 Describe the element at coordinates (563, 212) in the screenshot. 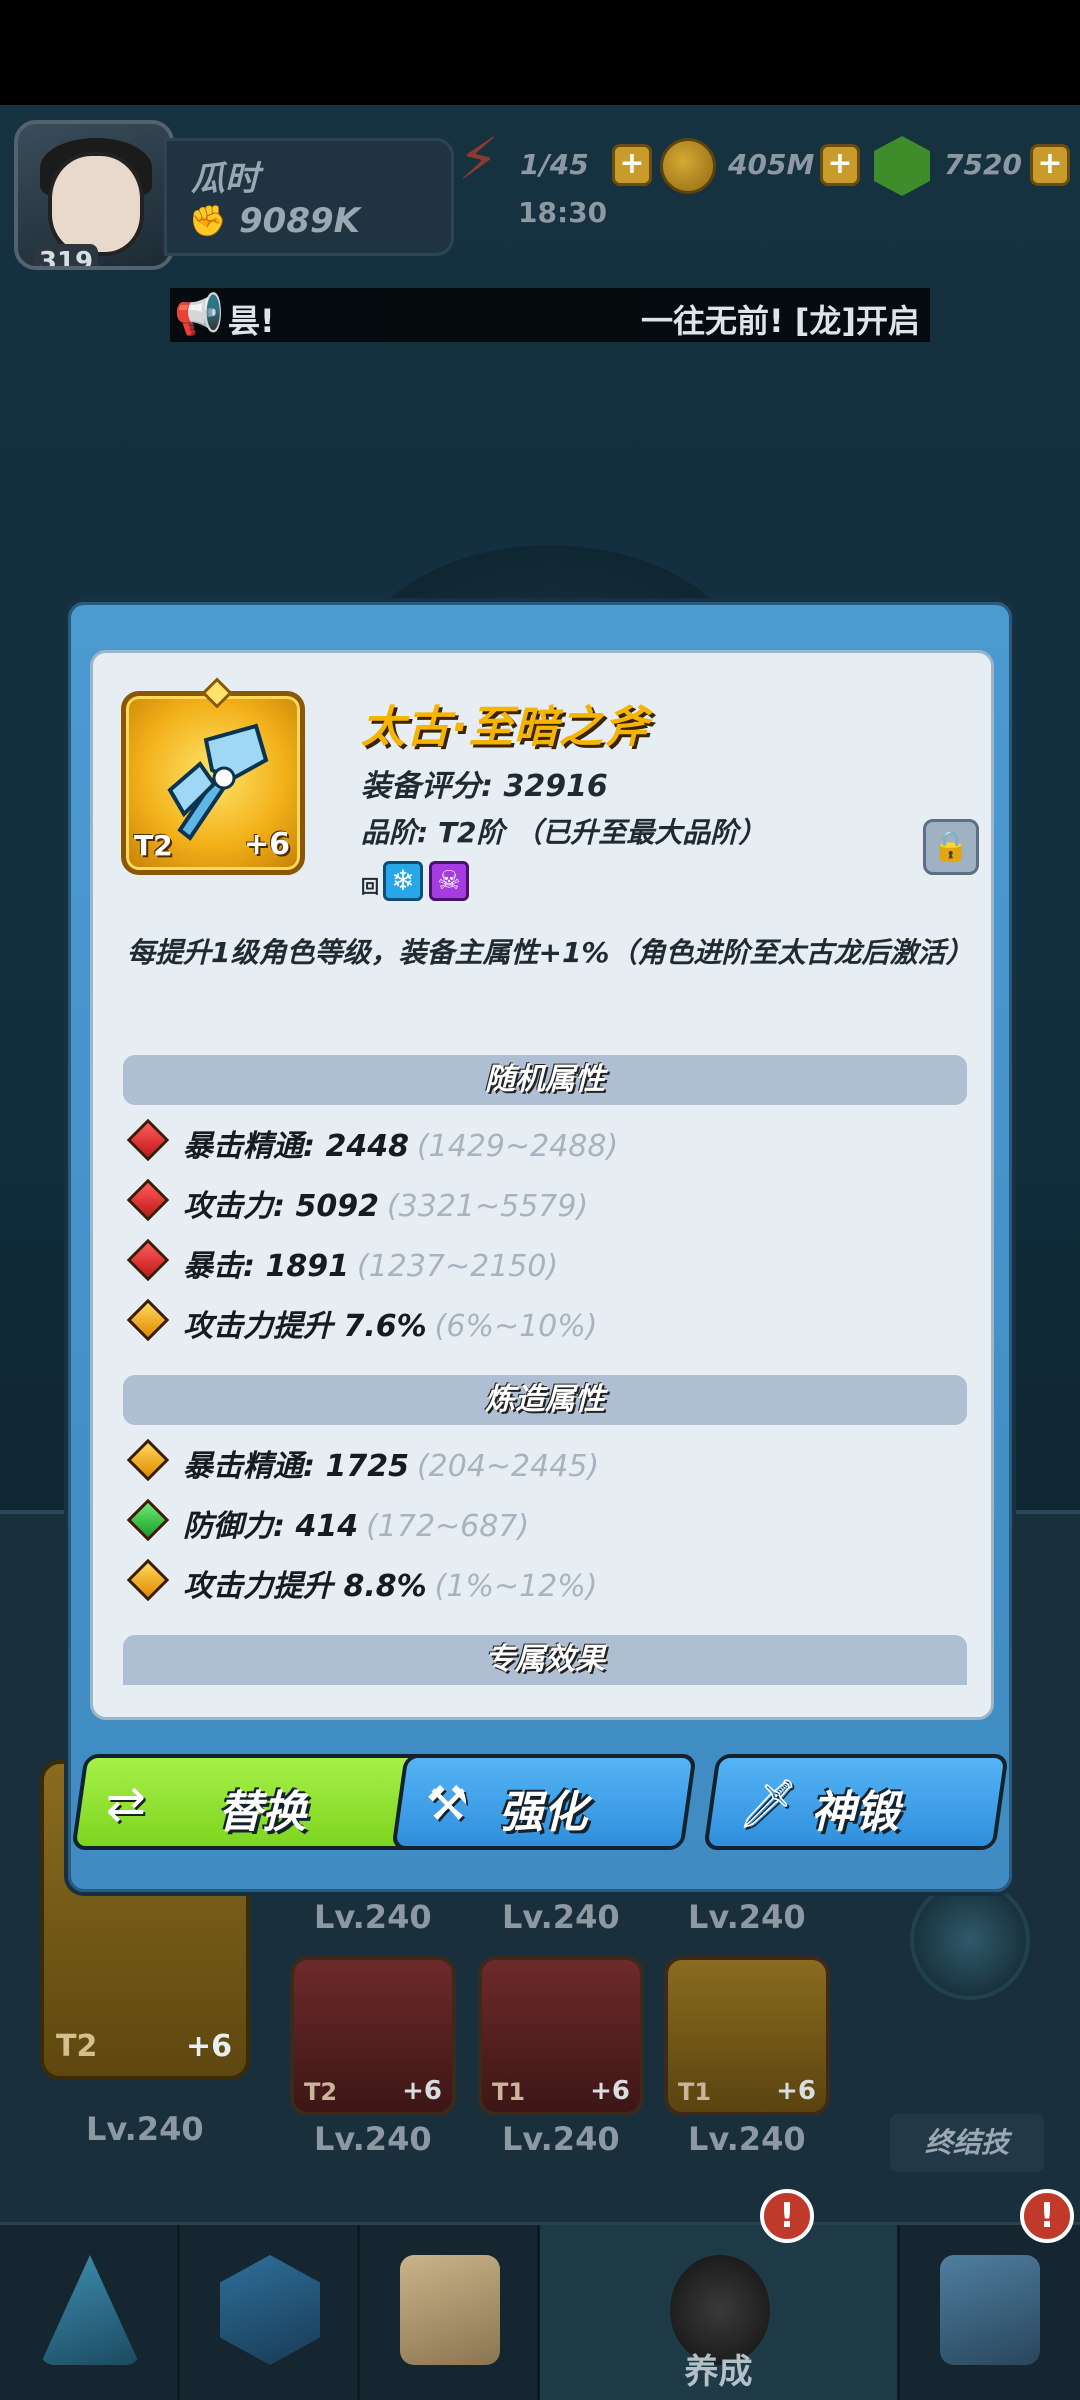

I see `energy-timer: 18:30` at that location.